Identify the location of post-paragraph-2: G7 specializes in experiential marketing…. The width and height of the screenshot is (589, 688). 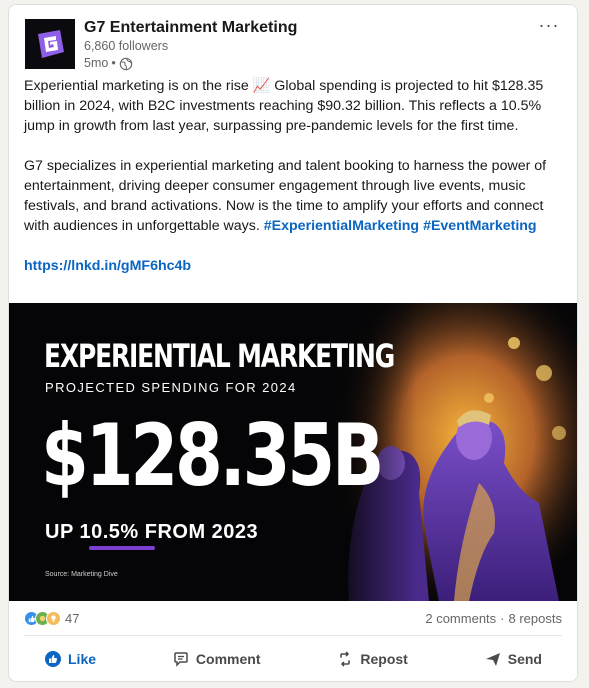
(296, 196).